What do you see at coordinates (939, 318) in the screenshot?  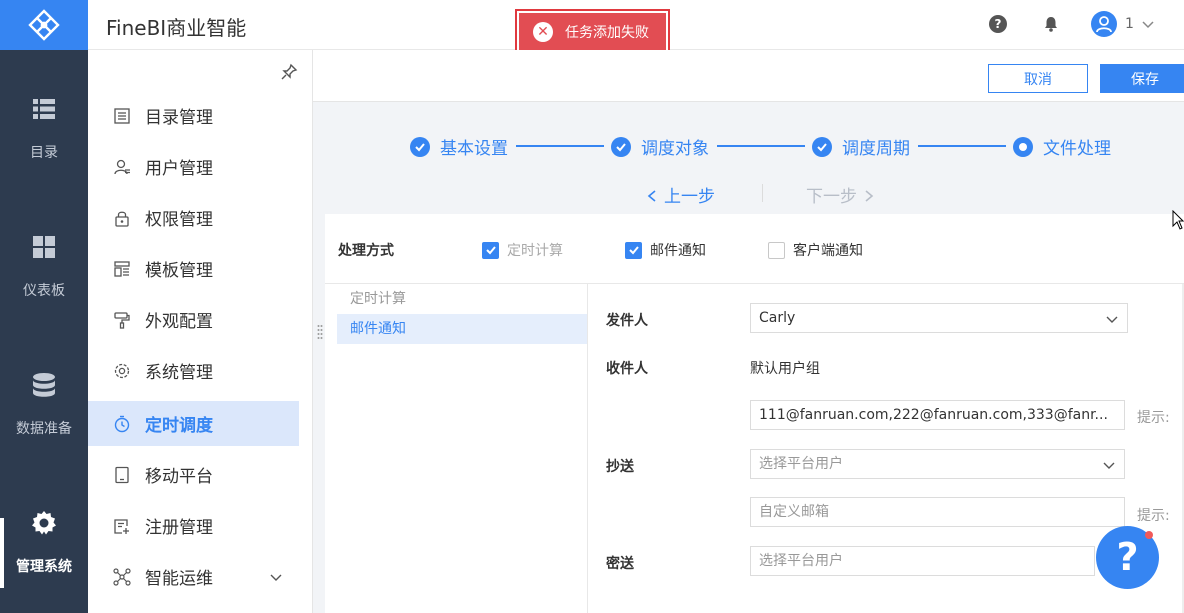 I see `sender-select: Carly` at bounding box center [939, 318].